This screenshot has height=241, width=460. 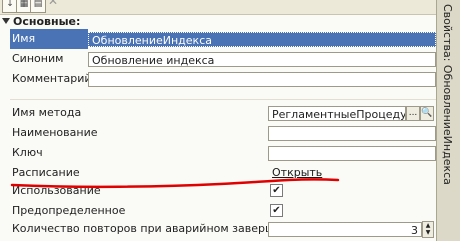 I want to click on key-label: Ключ, so click(x=27, y=152).